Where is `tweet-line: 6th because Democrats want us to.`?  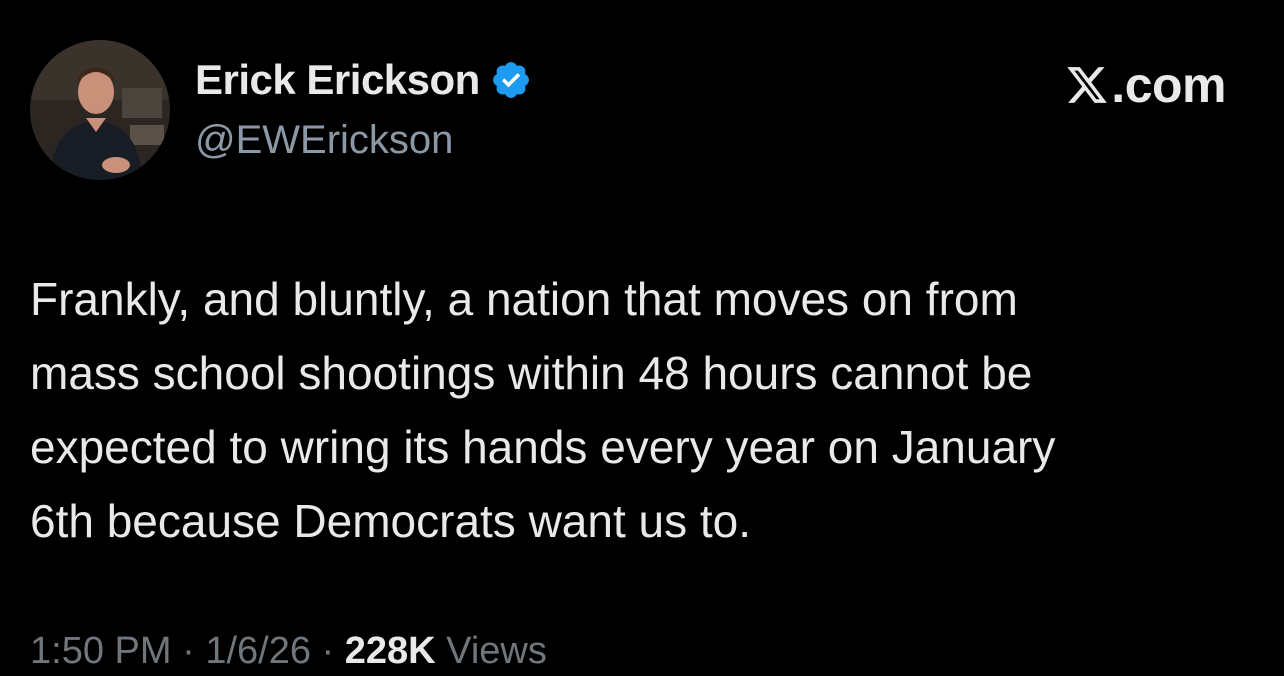
tweet-line: 6th because Democrats want us to. is located at coordinates (391, 521).